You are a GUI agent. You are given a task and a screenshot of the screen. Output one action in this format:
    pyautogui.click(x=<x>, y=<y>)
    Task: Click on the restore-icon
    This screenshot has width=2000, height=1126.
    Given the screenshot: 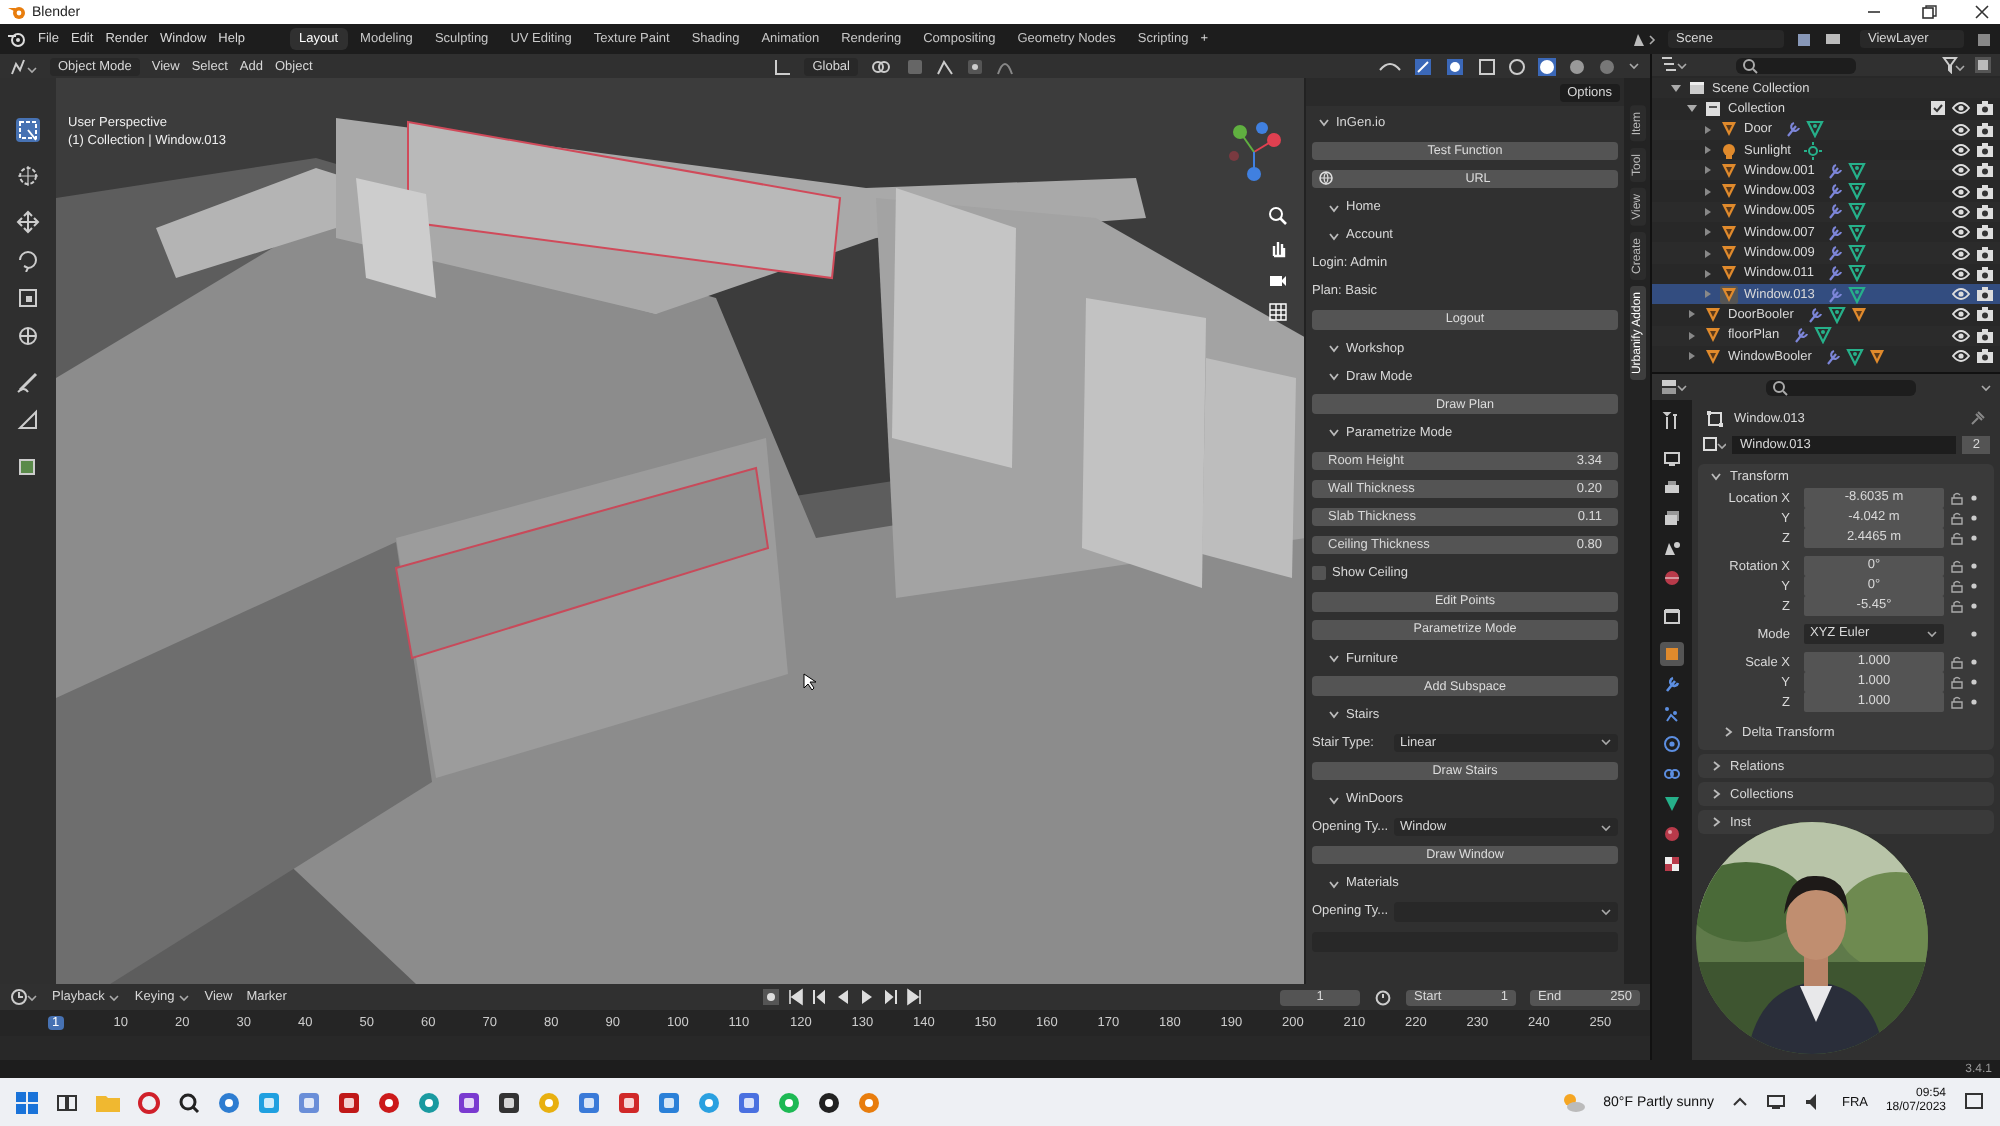 What is the action you would take?
    pyautogui.click(x=1928, y=12)
    